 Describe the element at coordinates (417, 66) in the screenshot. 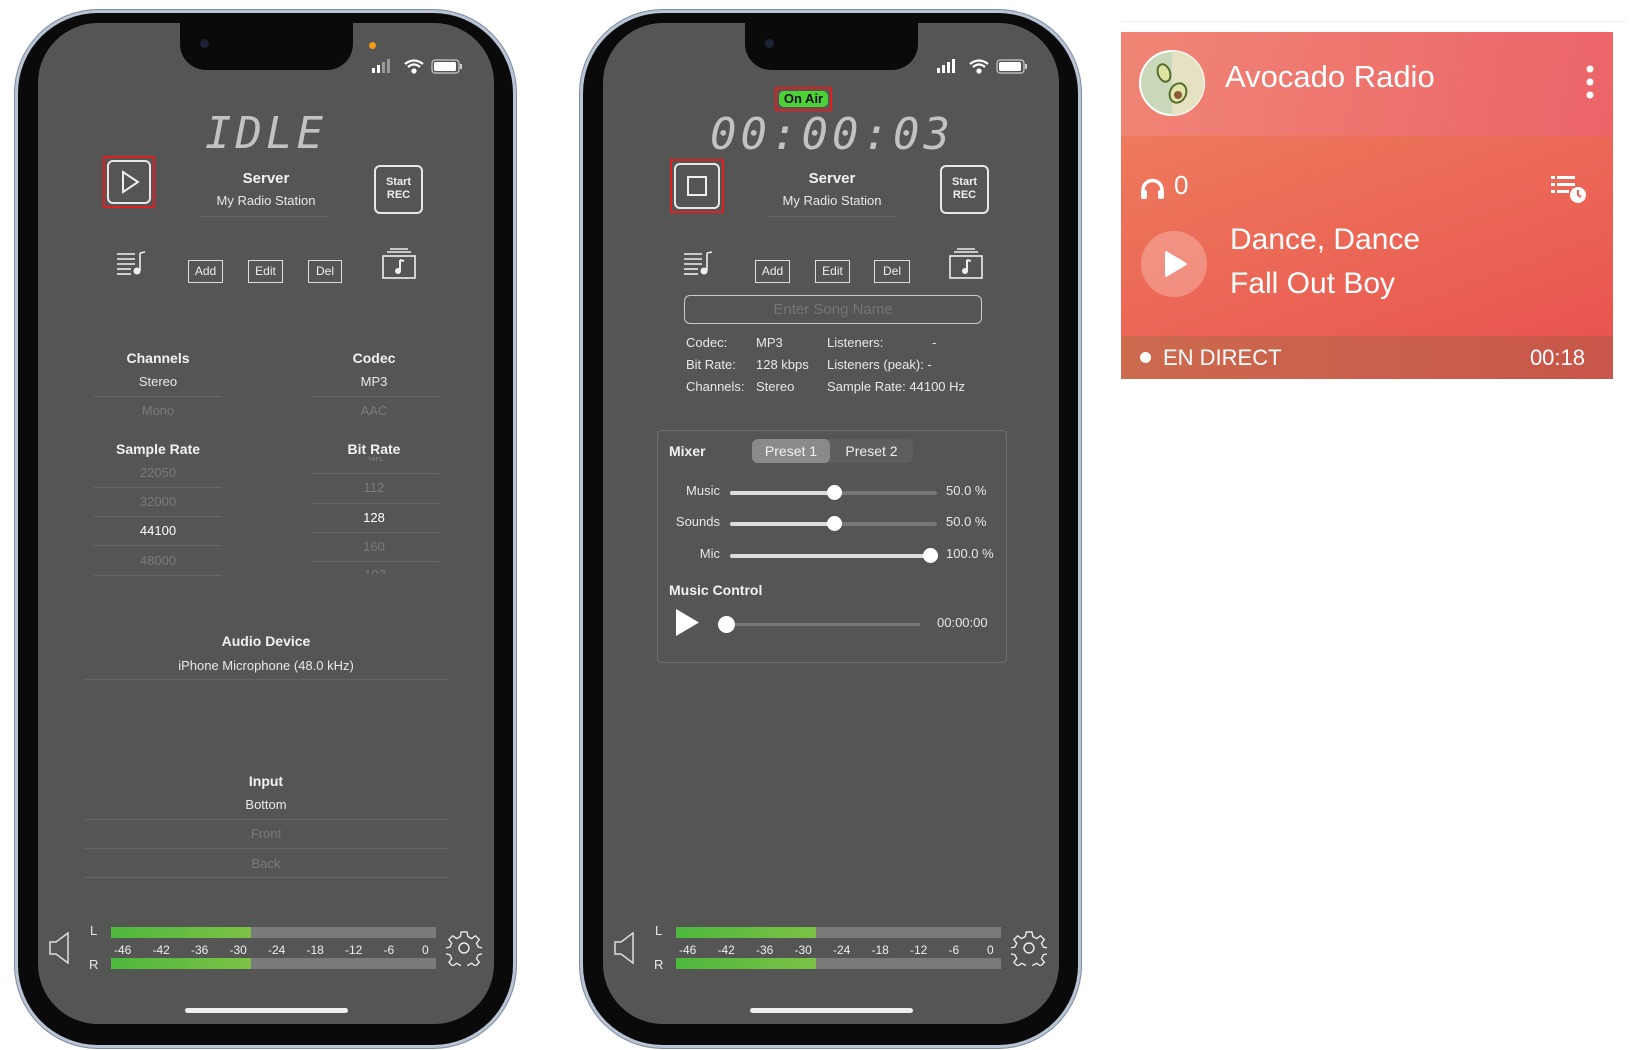

I see `status-icons` at that location.